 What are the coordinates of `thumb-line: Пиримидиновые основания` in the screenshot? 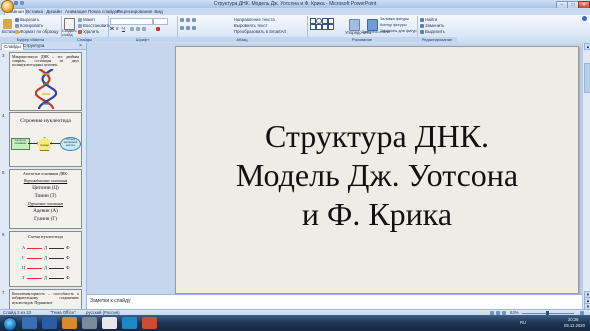 It's located at (45, 181).